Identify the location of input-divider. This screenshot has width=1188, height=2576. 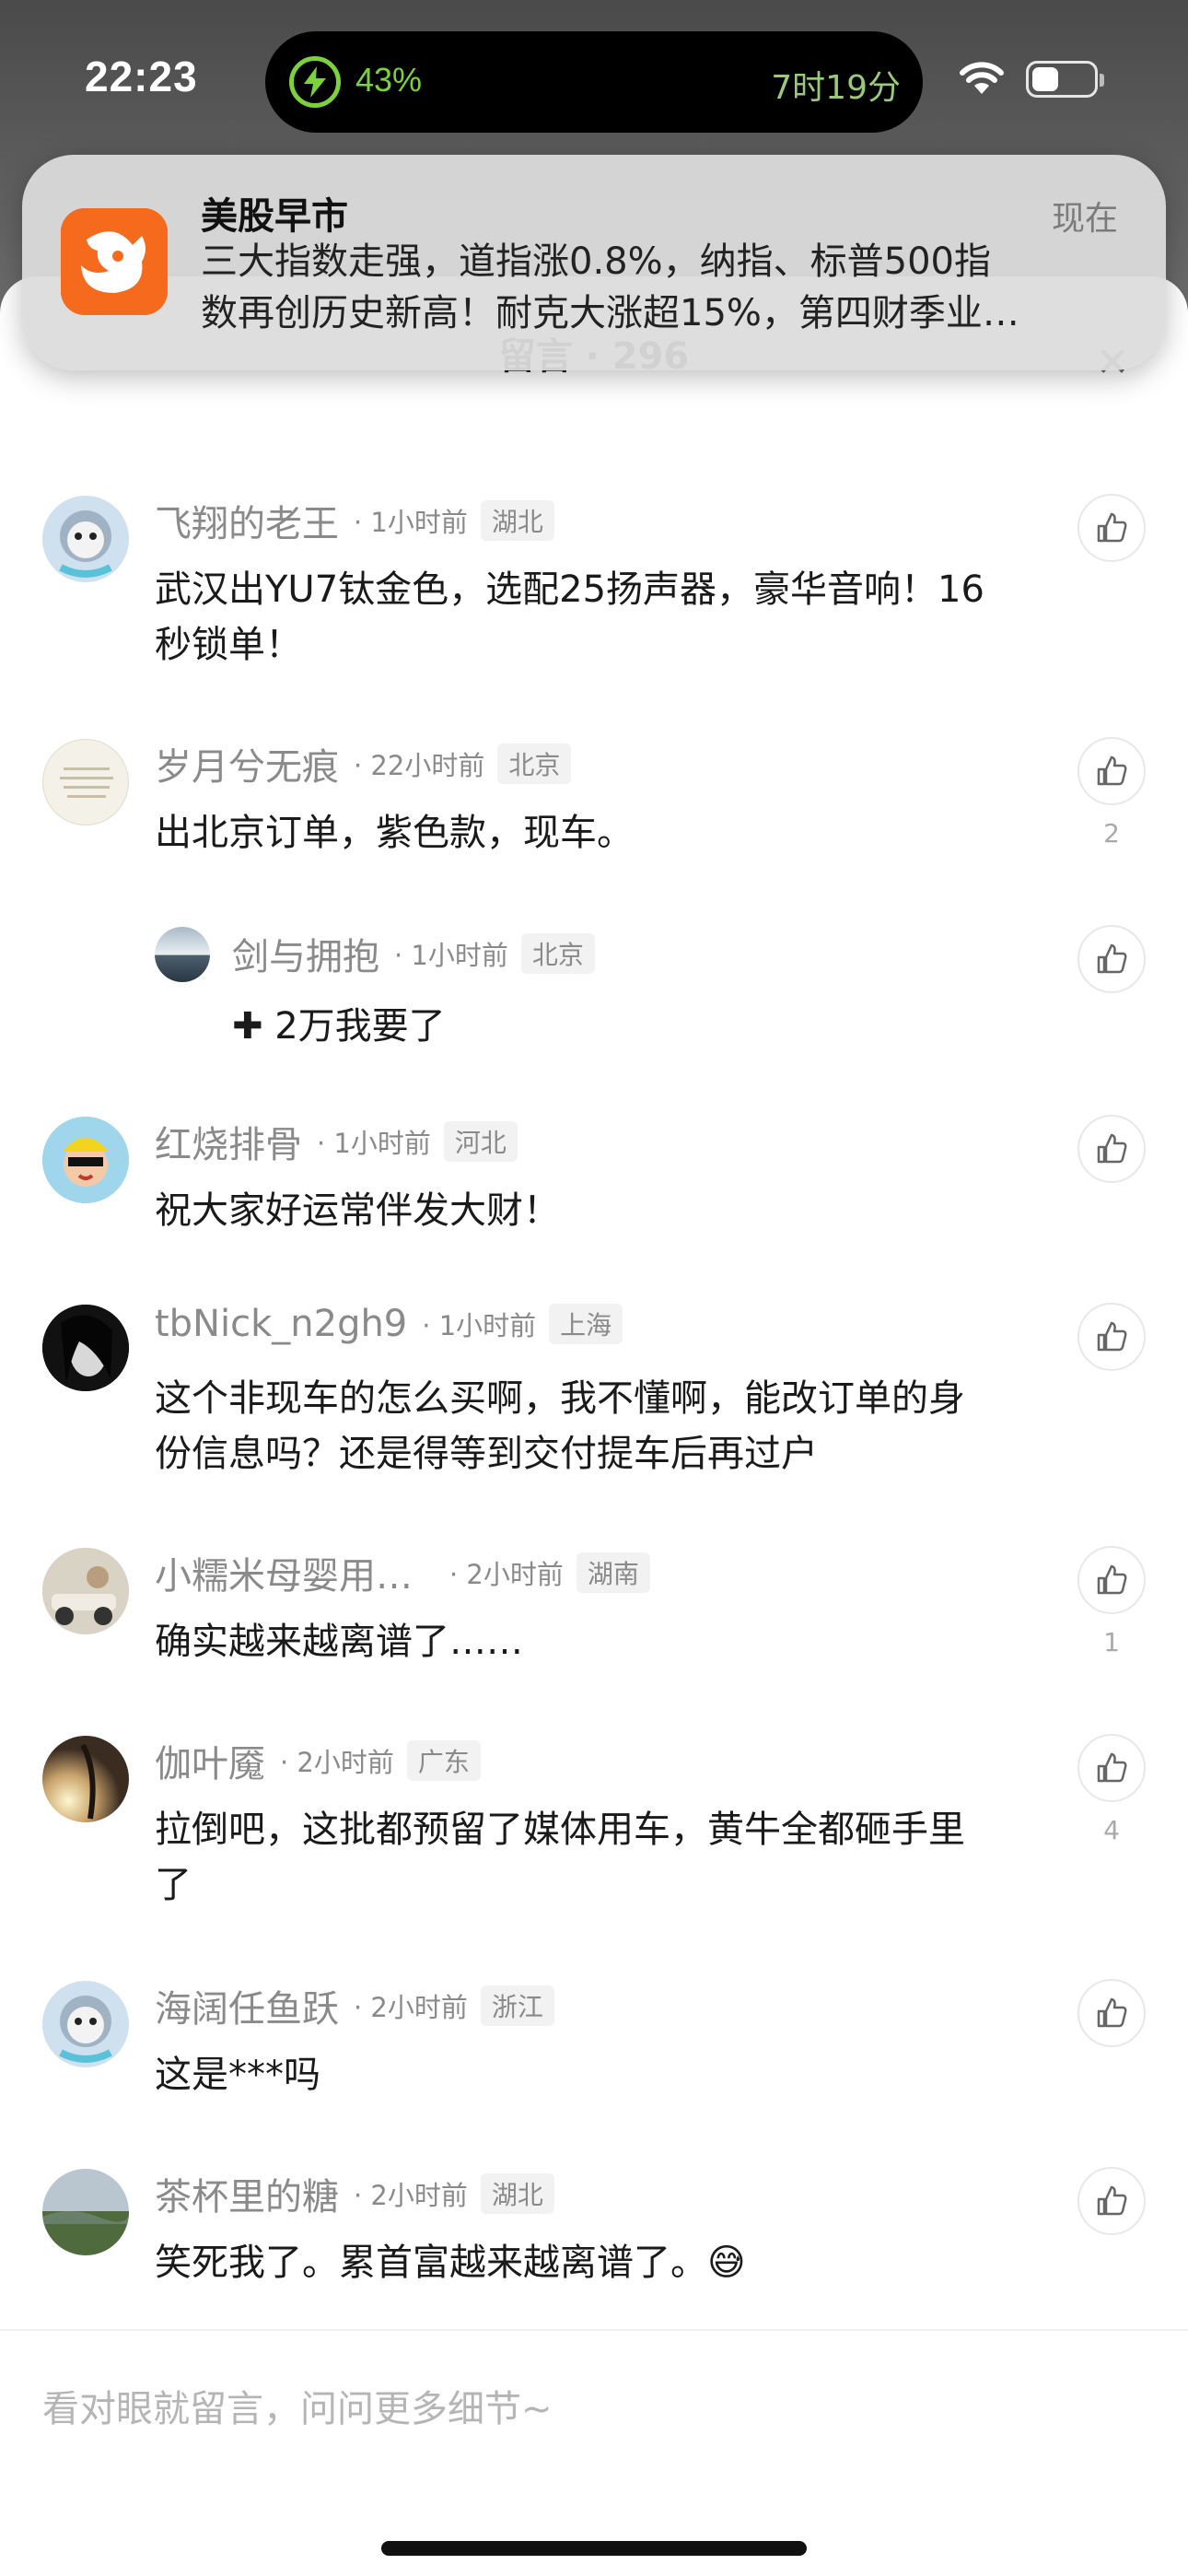
(594, 2330).